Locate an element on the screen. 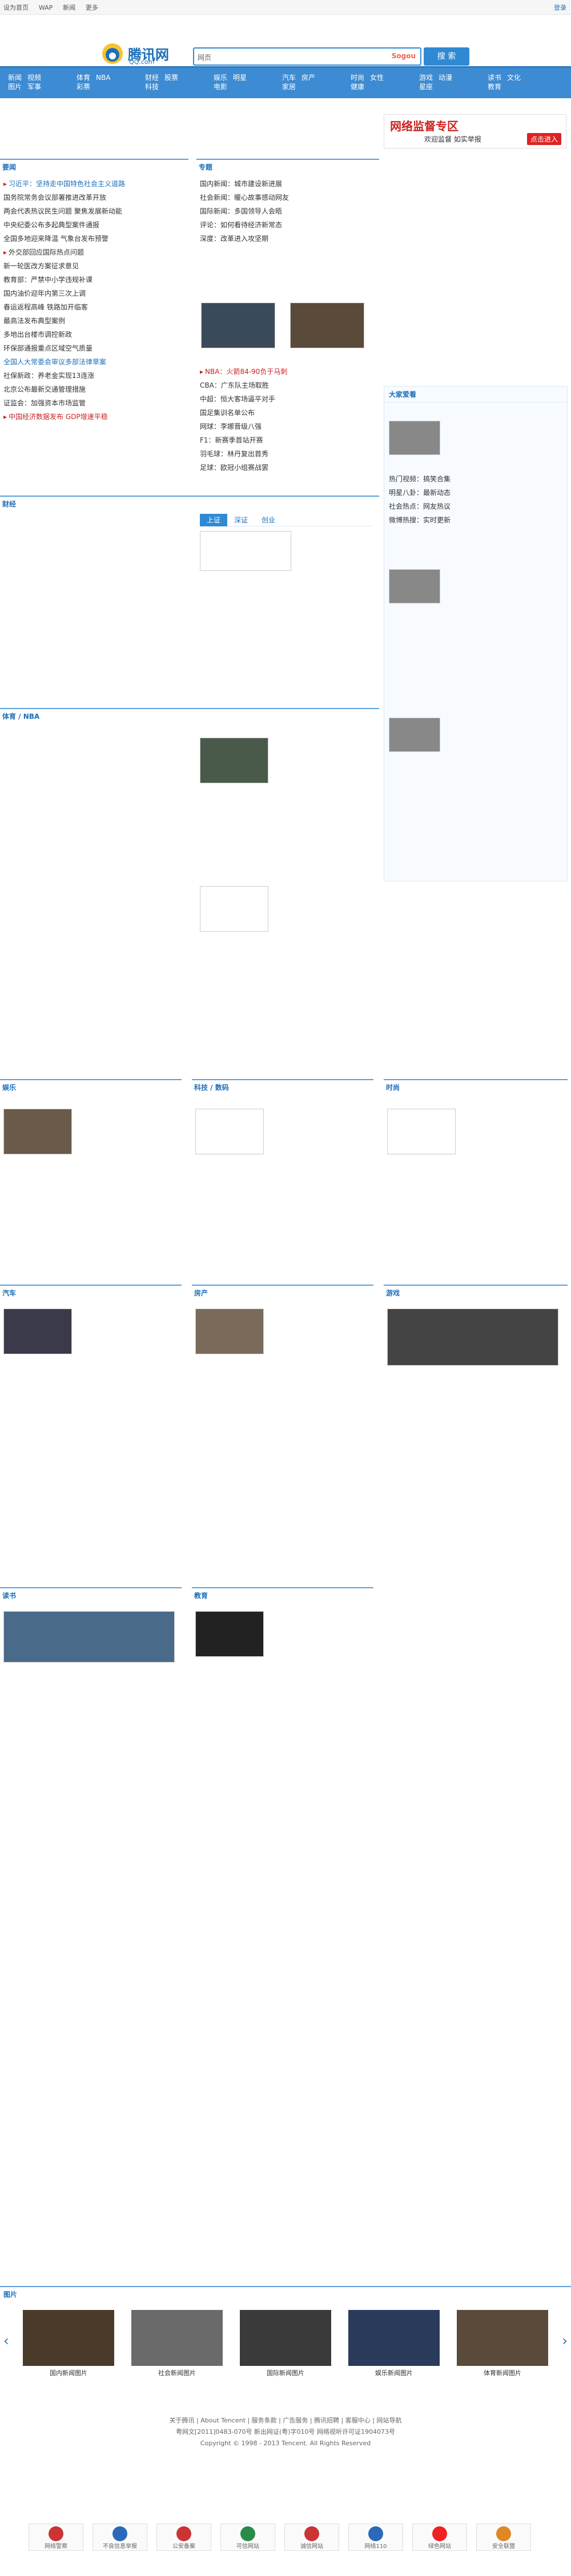 The height and width of the screenshot is (2576, 571). nav-group: 读书 文化 教育 is located at coordinates (507, 82).